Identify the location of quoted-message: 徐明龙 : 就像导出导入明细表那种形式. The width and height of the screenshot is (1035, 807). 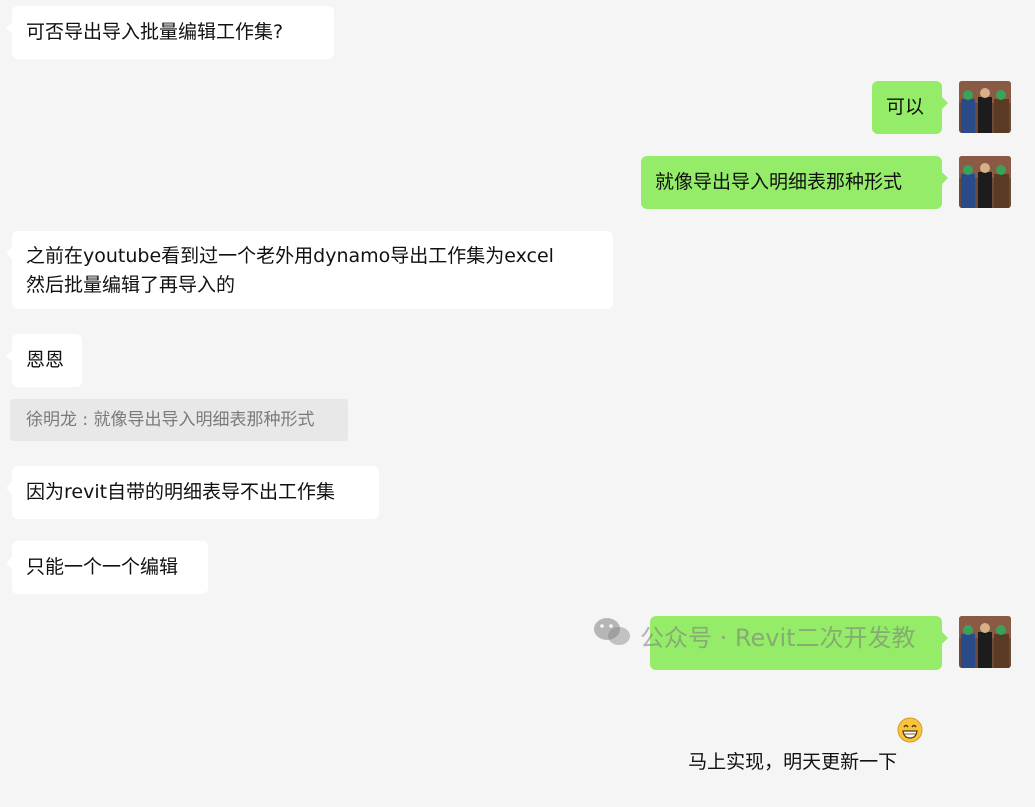
(179, 420).